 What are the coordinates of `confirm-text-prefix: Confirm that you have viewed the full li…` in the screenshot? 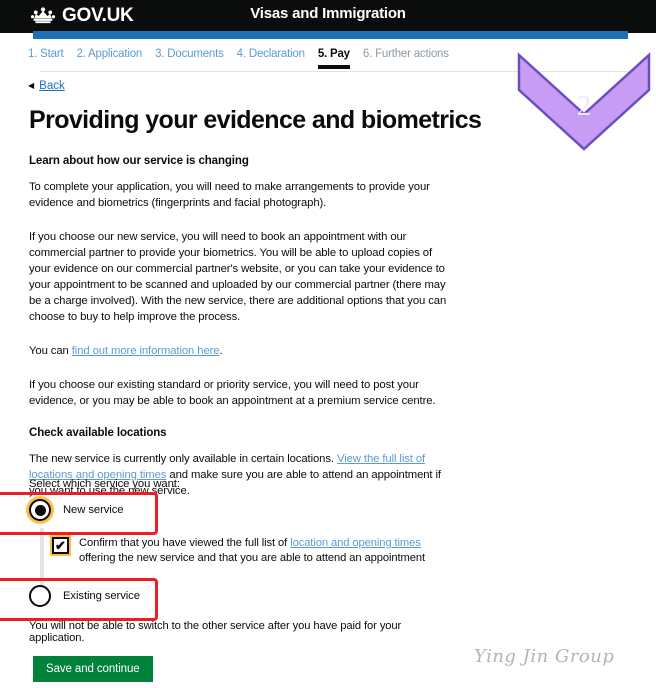 It's located at (185, 543).